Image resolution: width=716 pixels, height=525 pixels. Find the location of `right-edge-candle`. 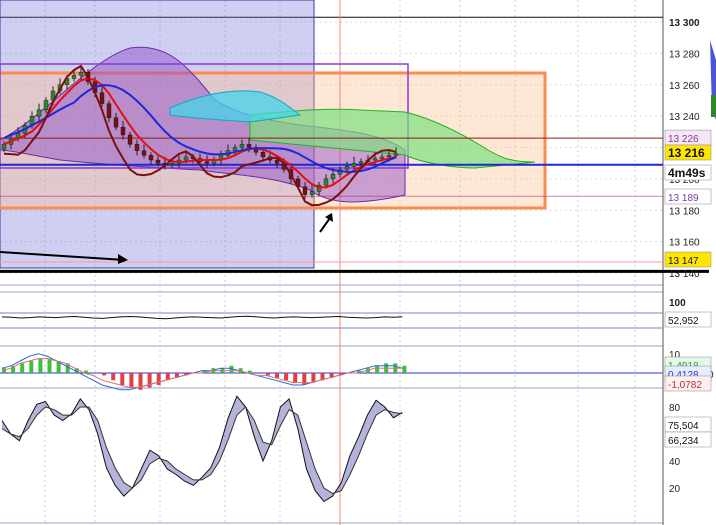

right-edge-candle is located at coordinates (713, 106).